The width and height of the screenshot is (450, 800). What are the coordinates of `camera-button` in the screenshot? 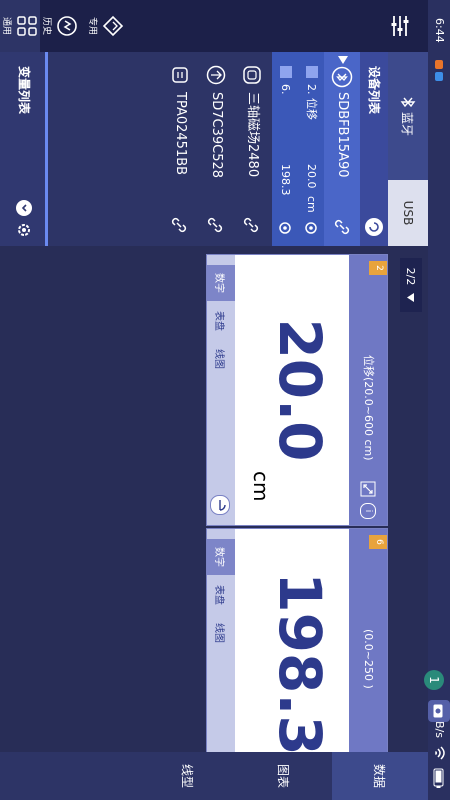 It's located at (439, 711).